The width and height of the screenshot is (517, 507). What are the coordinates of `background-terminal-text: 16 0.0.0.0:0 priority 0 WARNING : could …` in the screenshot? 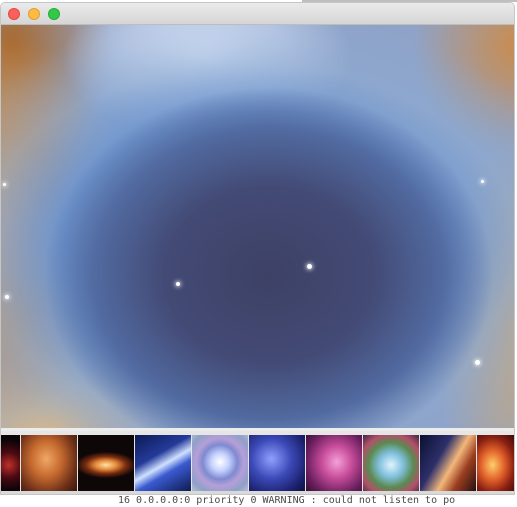 It's located at (287, 500).